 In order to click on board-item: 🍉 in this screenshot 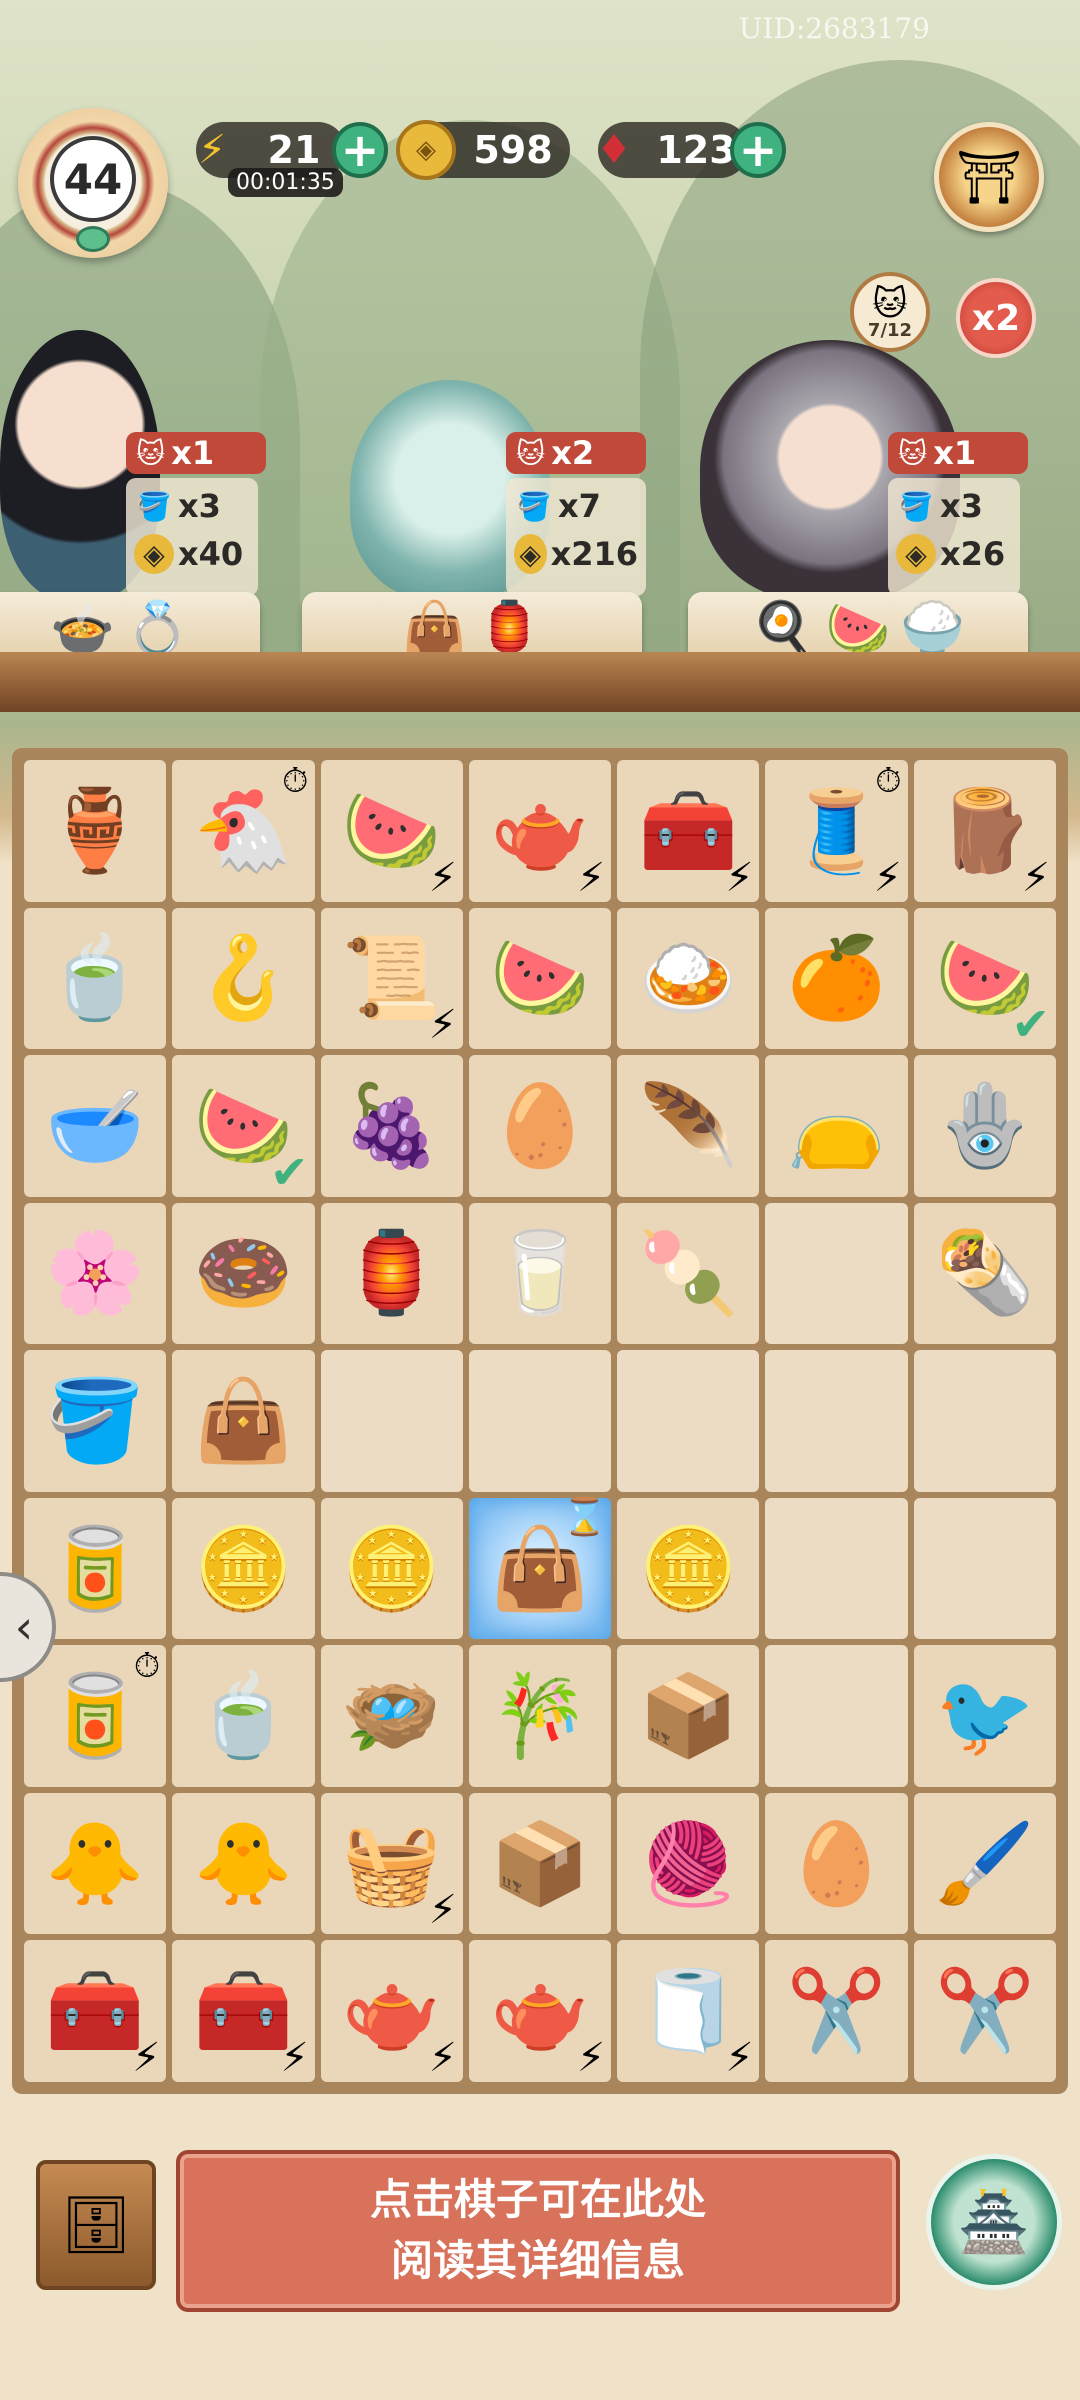, I will do `click(540, 978)`.